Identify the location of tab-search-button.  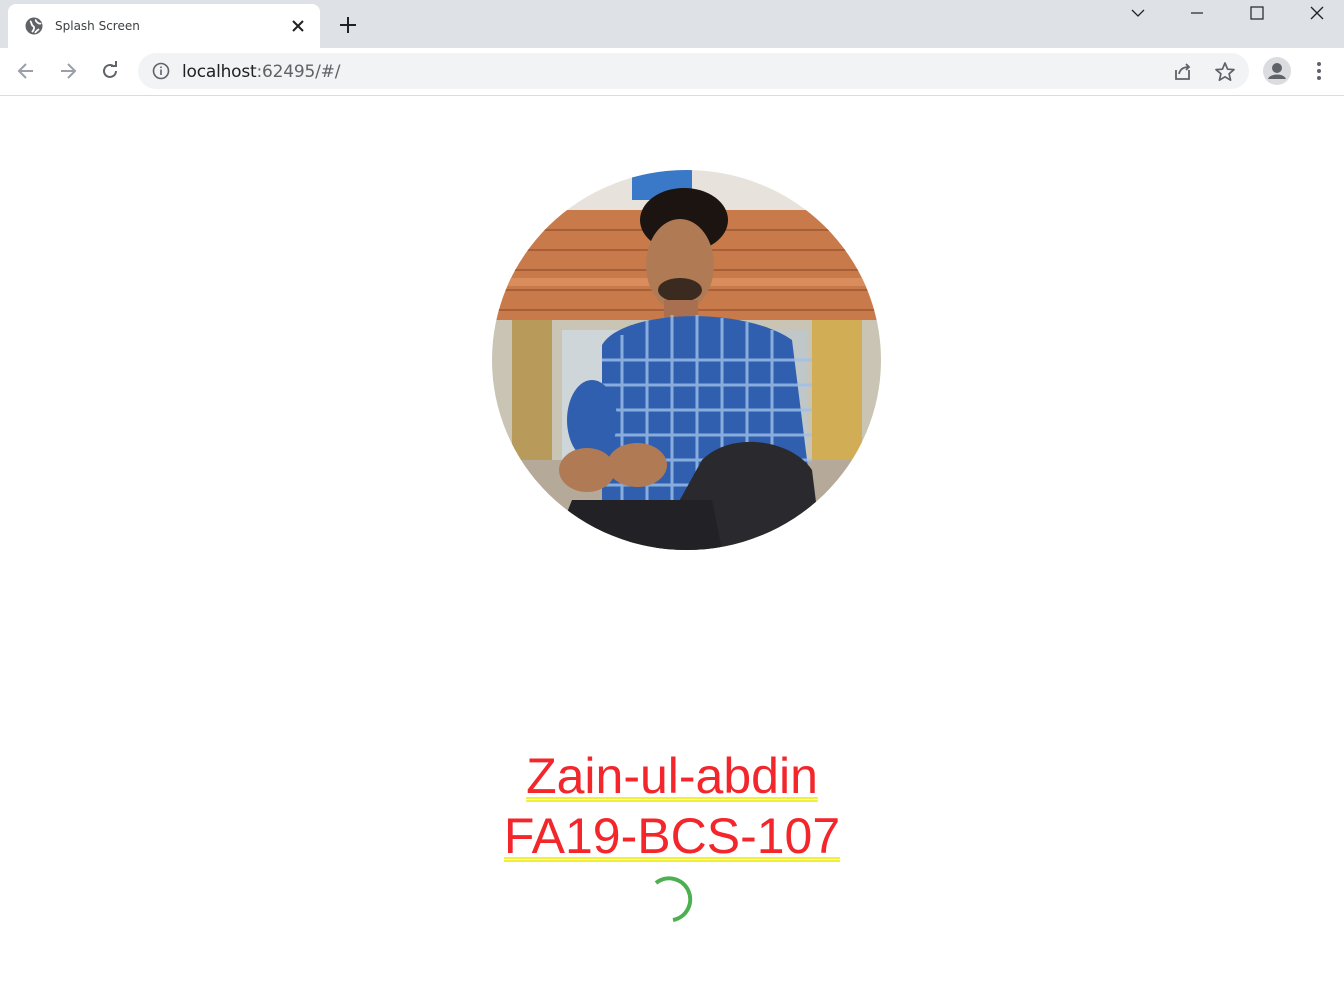
(1138, 13).